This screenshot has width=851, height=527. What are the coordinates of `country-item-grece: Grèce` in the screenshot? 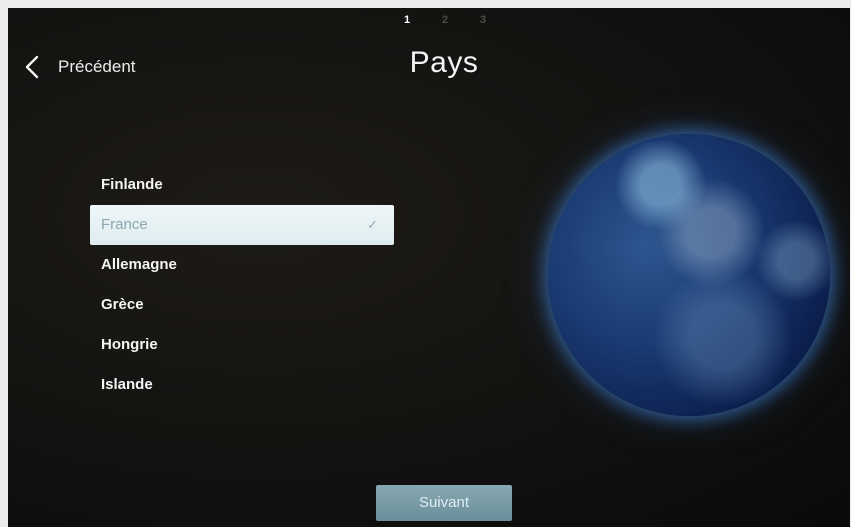 It's located at (242, 305).